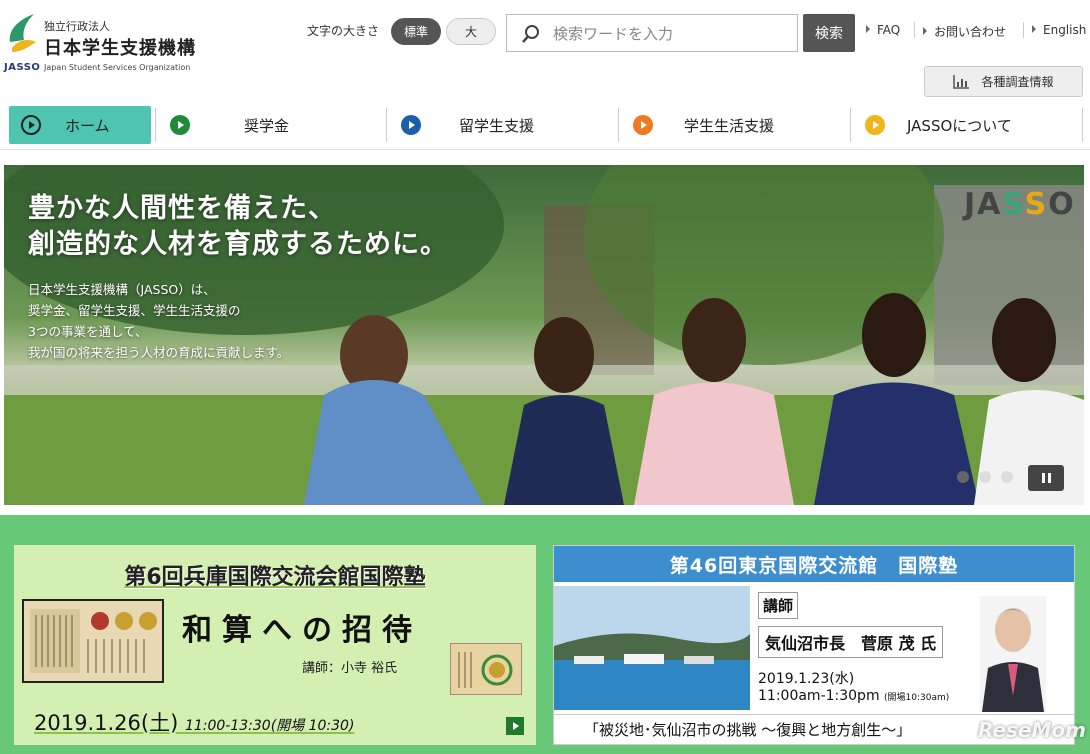  Describe the element at coordinates (778, 605) in the screenshot. I see `tokyo-banner-role: 講師` at that location.